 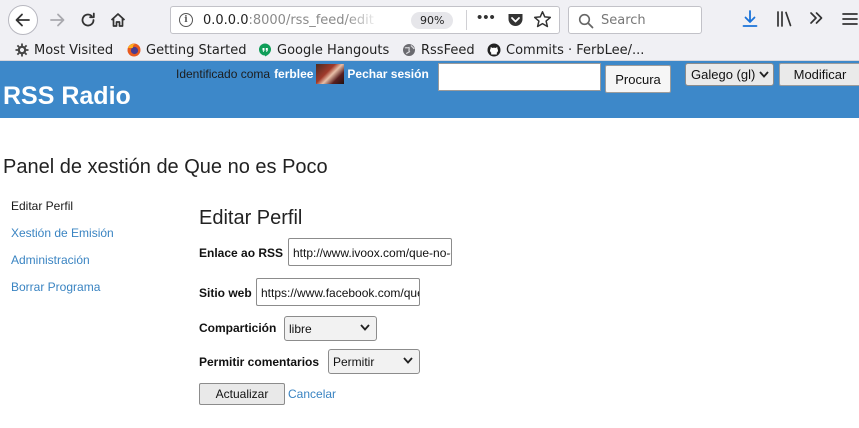 What do you see at coordinates (293, 74) in the screenshot?
I see `username-link: ferblee` at bounding box center [293, 74].